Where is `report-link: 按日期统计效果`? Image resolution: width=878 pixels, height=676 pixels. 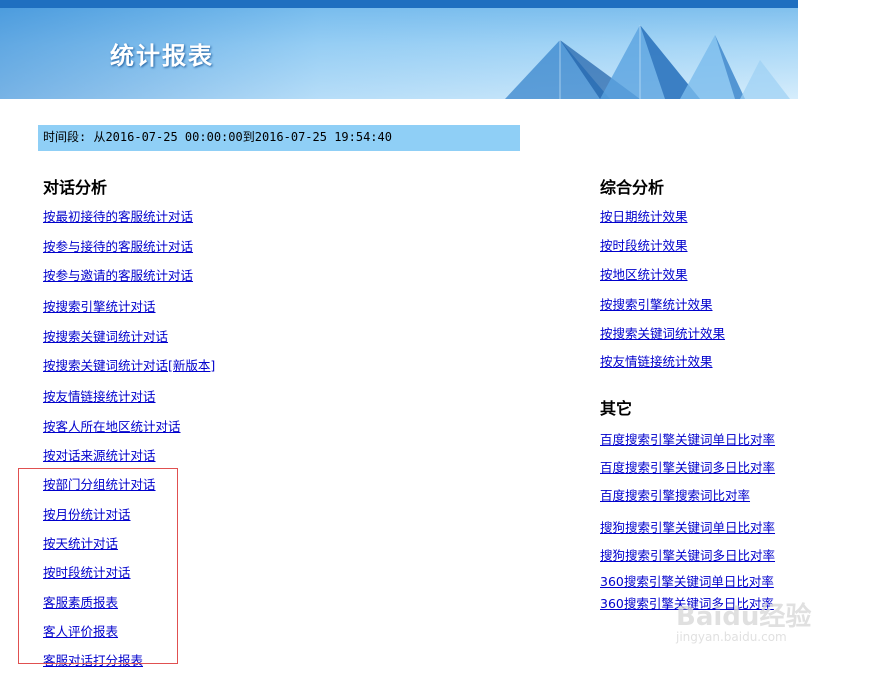
report-link: 按日期统计效果 is located at coordinates (644, 215).